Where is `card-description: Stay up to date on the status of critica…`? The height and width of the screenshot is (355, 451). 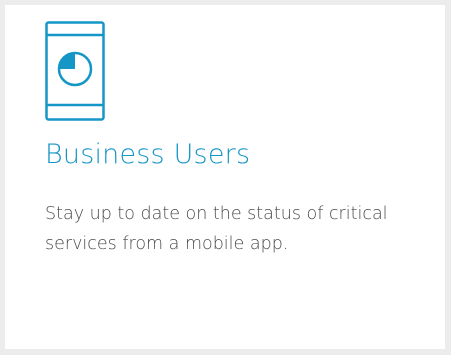
card-description: Stay up to date on the status of critica… is located at coordinates (216, 229).